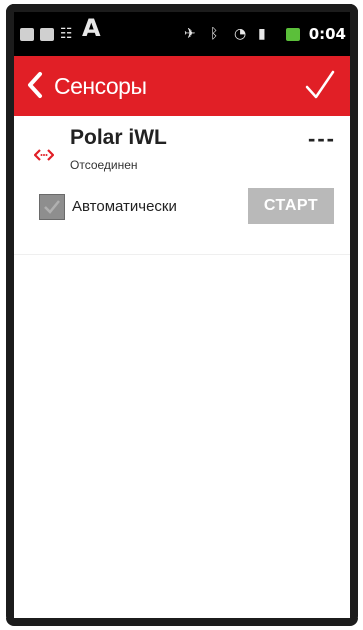 The width and height of the screenshot is (363, 630). Describe the element at coordinates (182, 622) in the screenshot. I see `bezel-bottom` at that location.